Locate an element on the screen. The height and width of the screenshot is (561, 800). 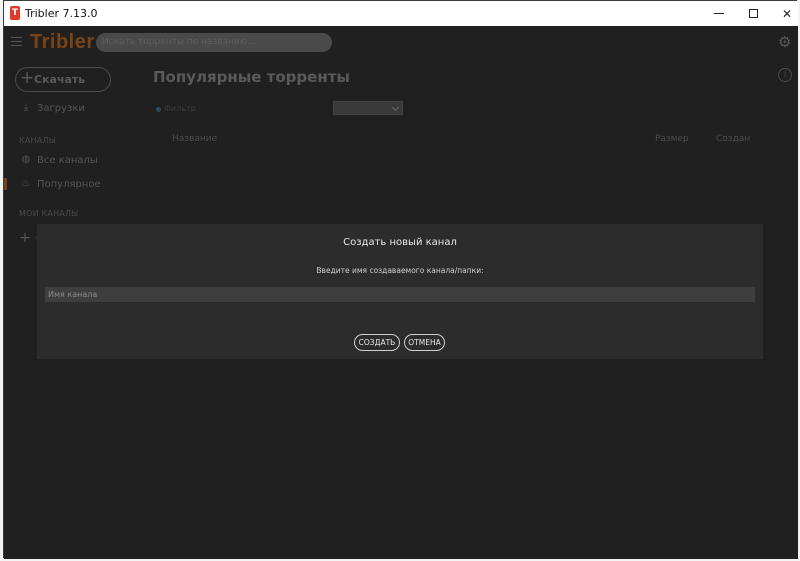
title-bar: T Tribler 7.13.0 ✕ is located at coordinates (401, 13).